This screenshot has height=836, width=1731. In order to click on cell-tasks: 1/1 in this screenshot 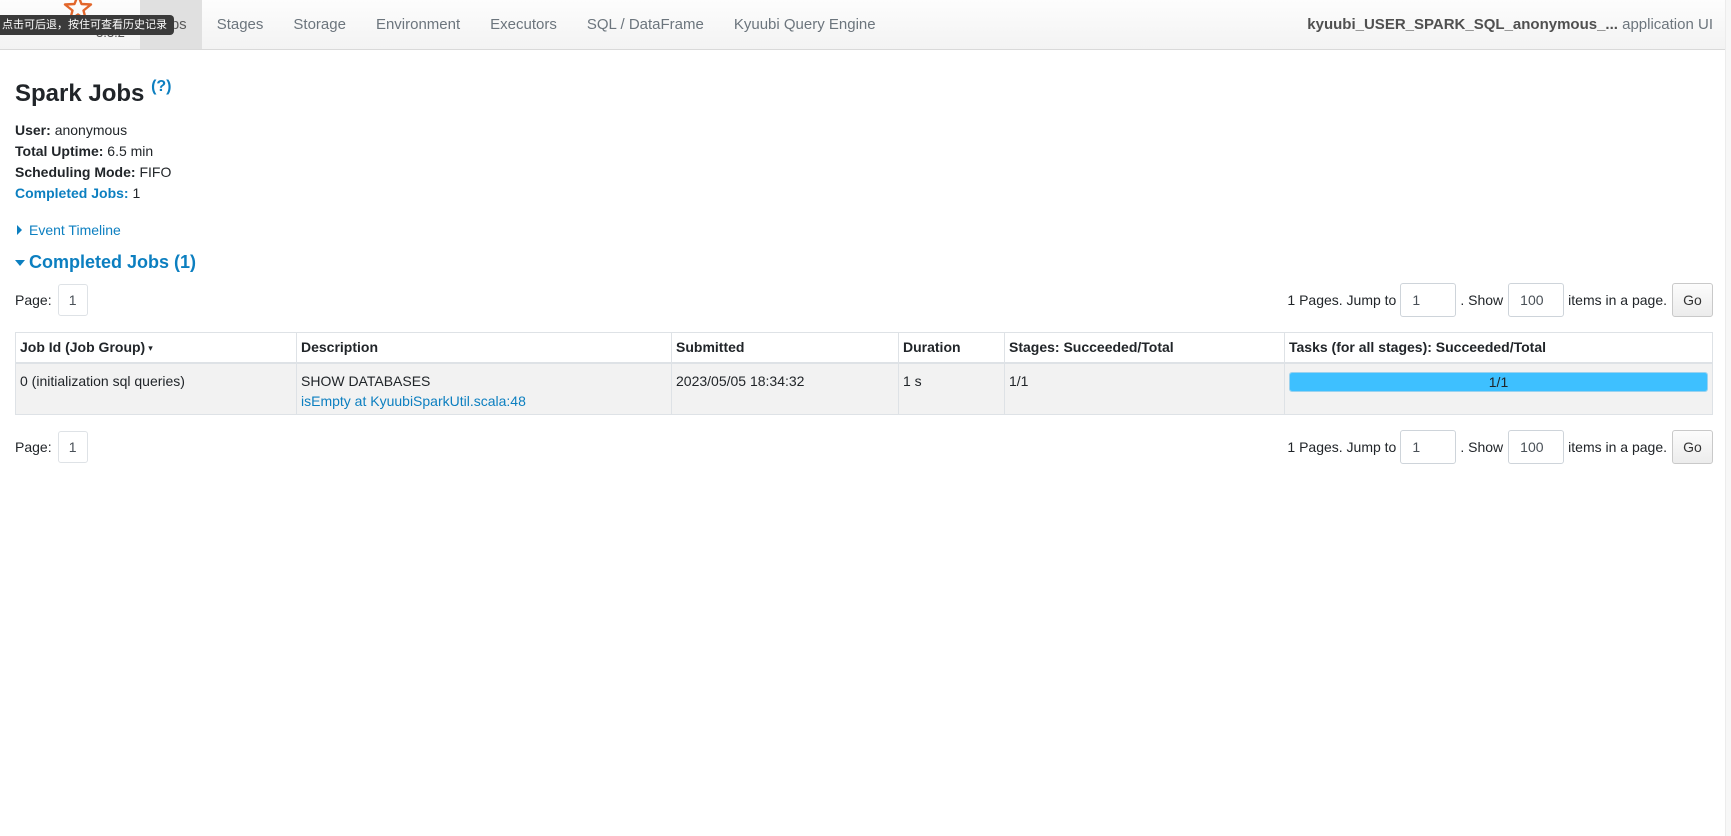, I will do `click(1498, 388)`.